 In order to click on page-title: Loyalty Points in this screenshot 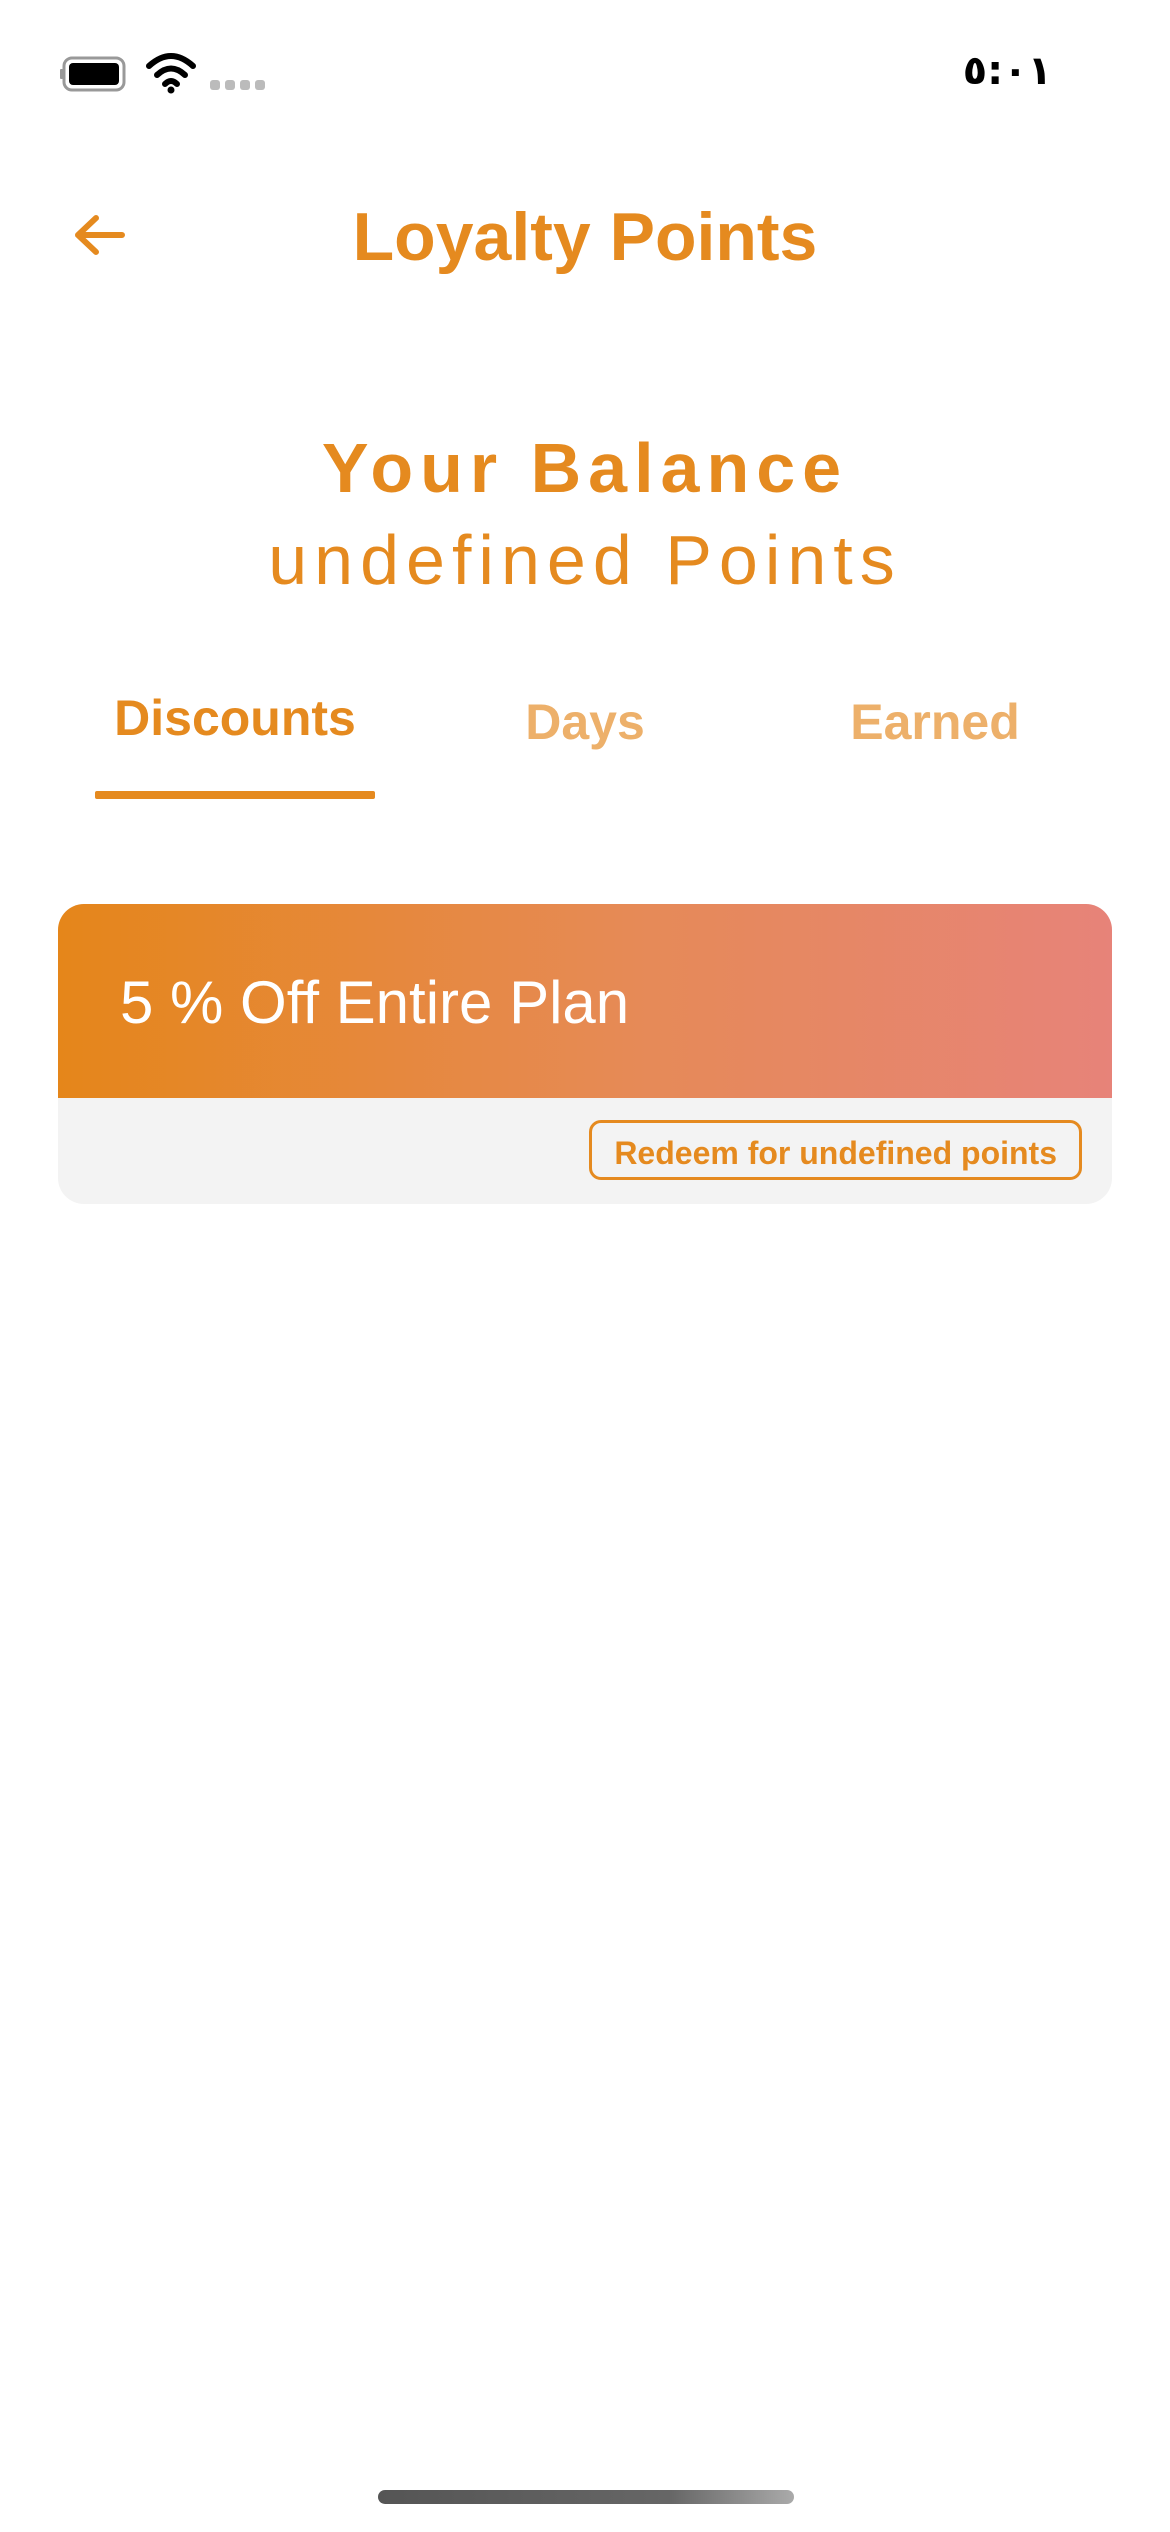, I will do `click(585, 237)`.